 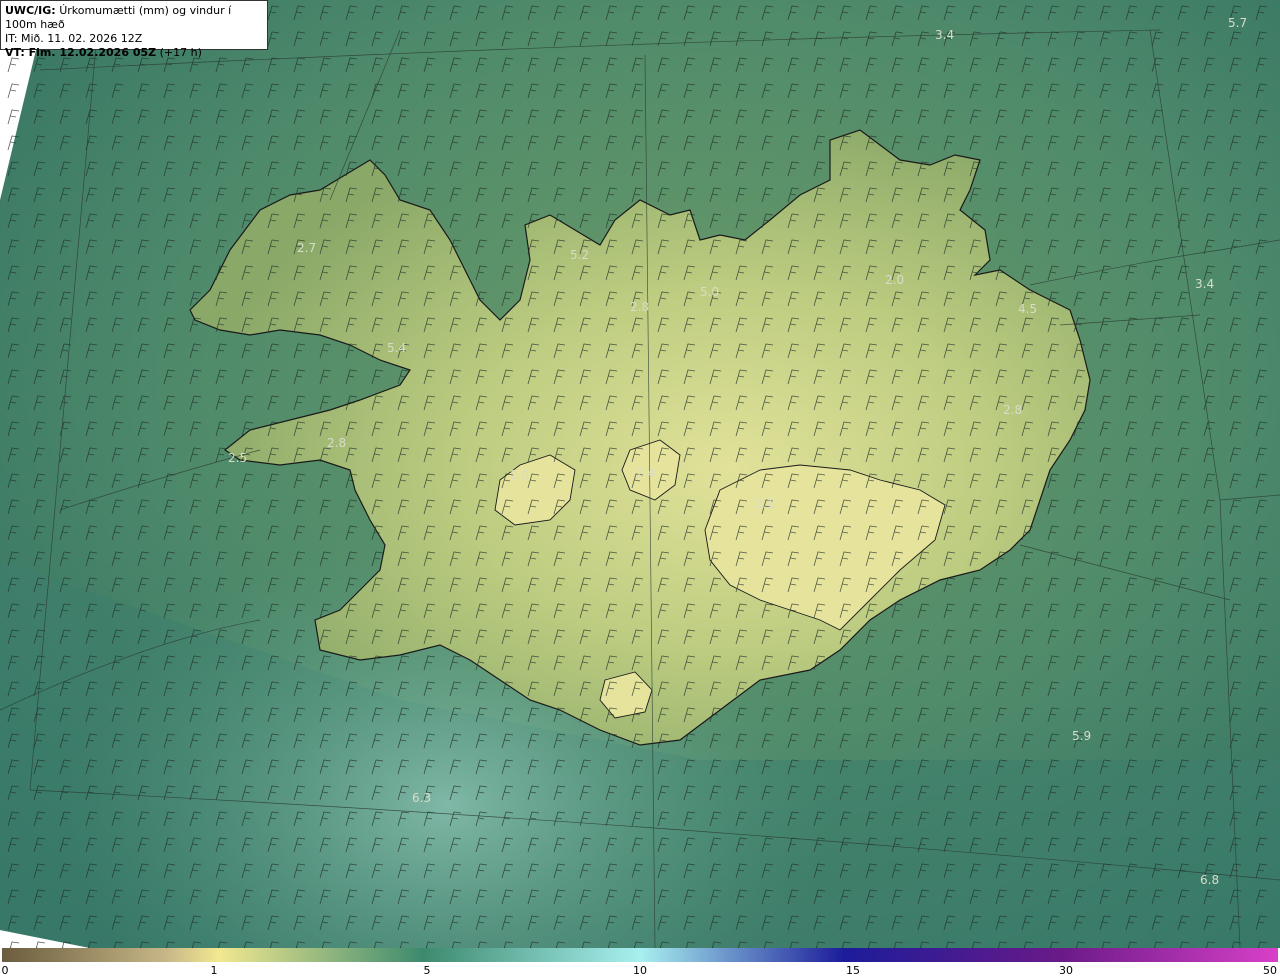 I want to click on colorbar-tick: 5, so click(x=427, y=970).